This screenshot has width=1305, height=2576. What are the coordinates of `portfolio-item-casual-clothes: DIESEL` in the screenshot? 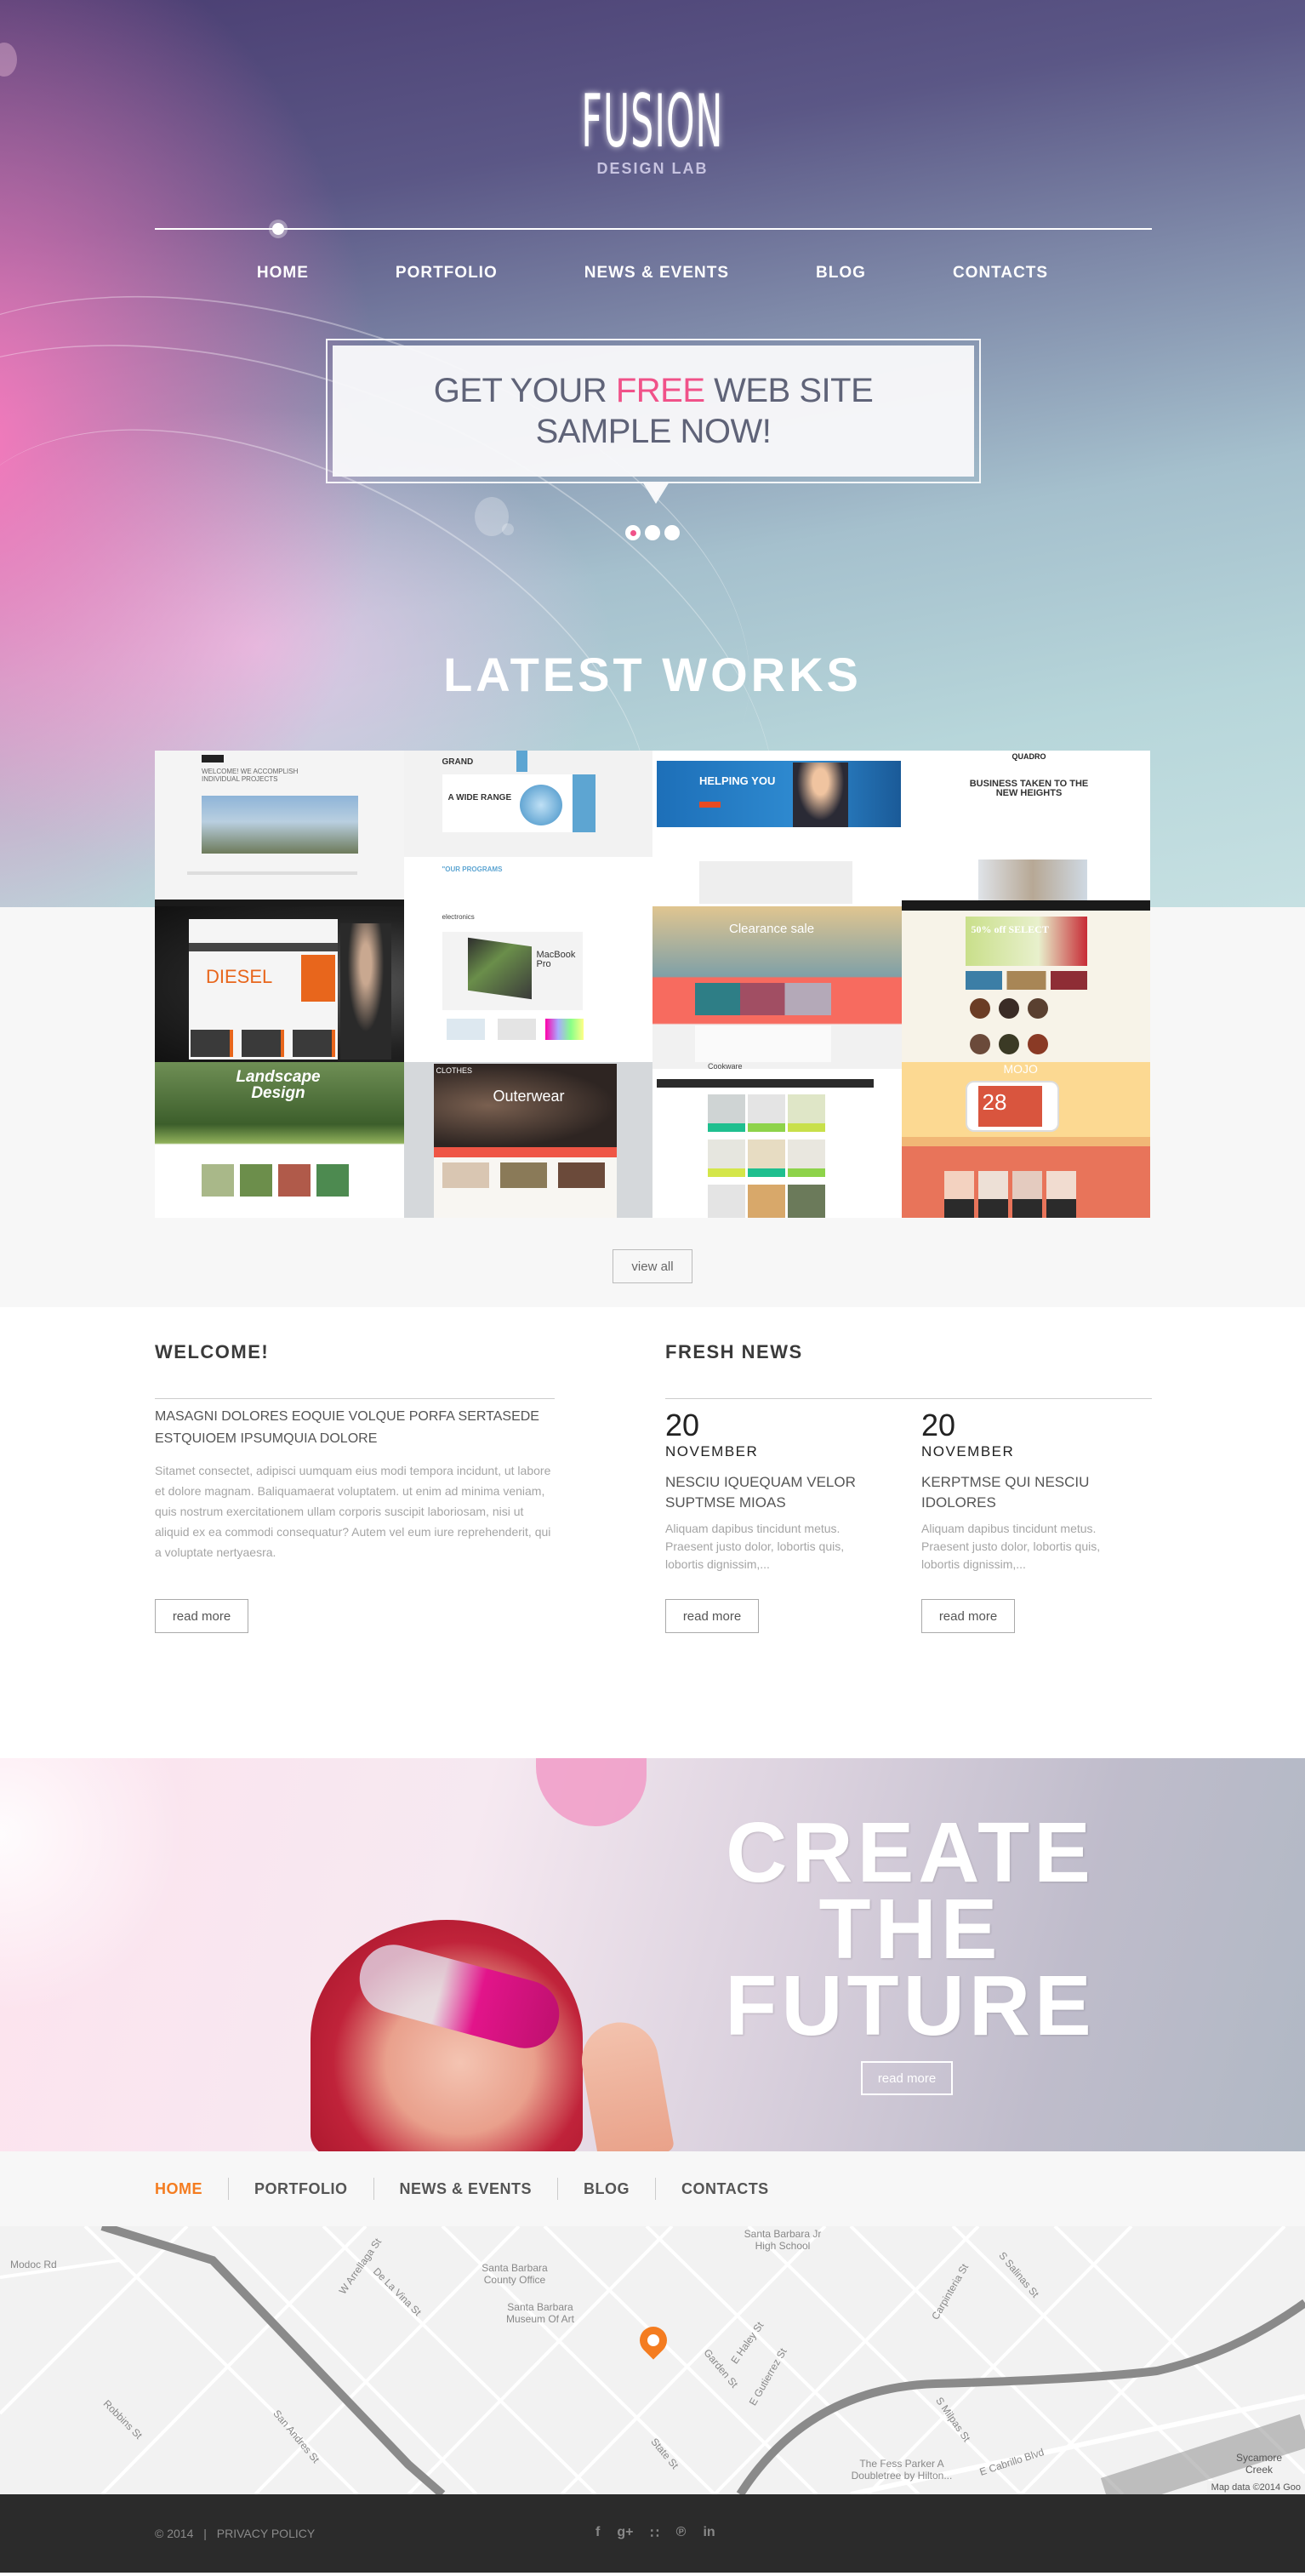 It's located at (279, 984).